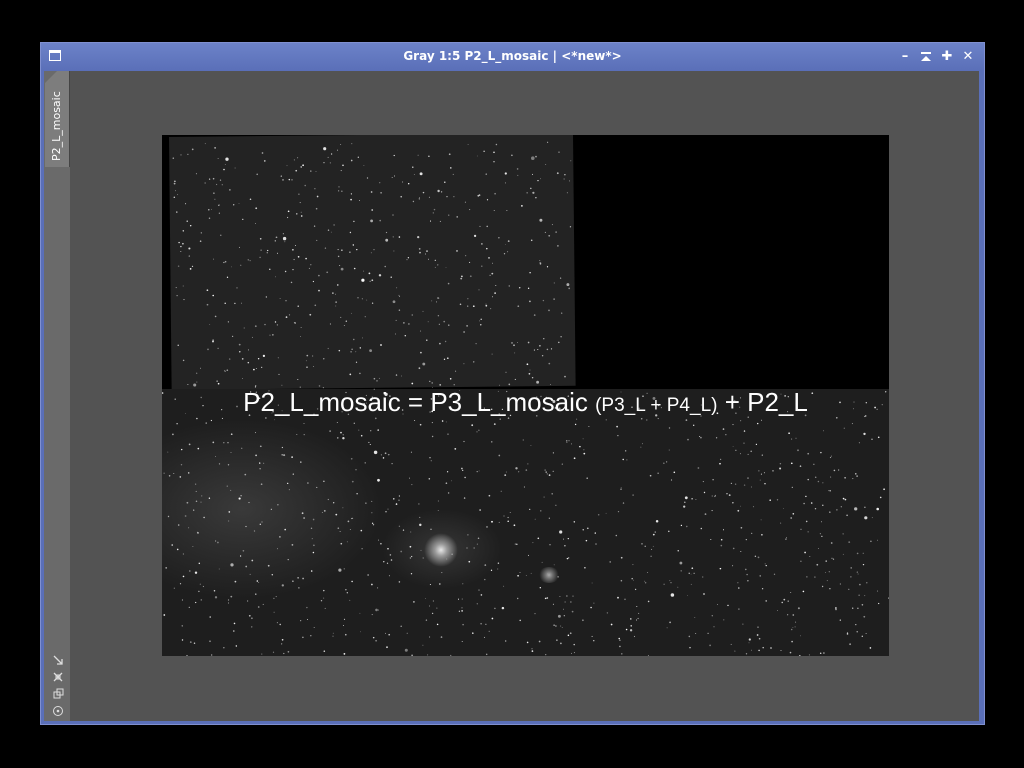 The height and width of the screenshot is (768, 1024). I want to click on clone-icon, so click(58, 694).